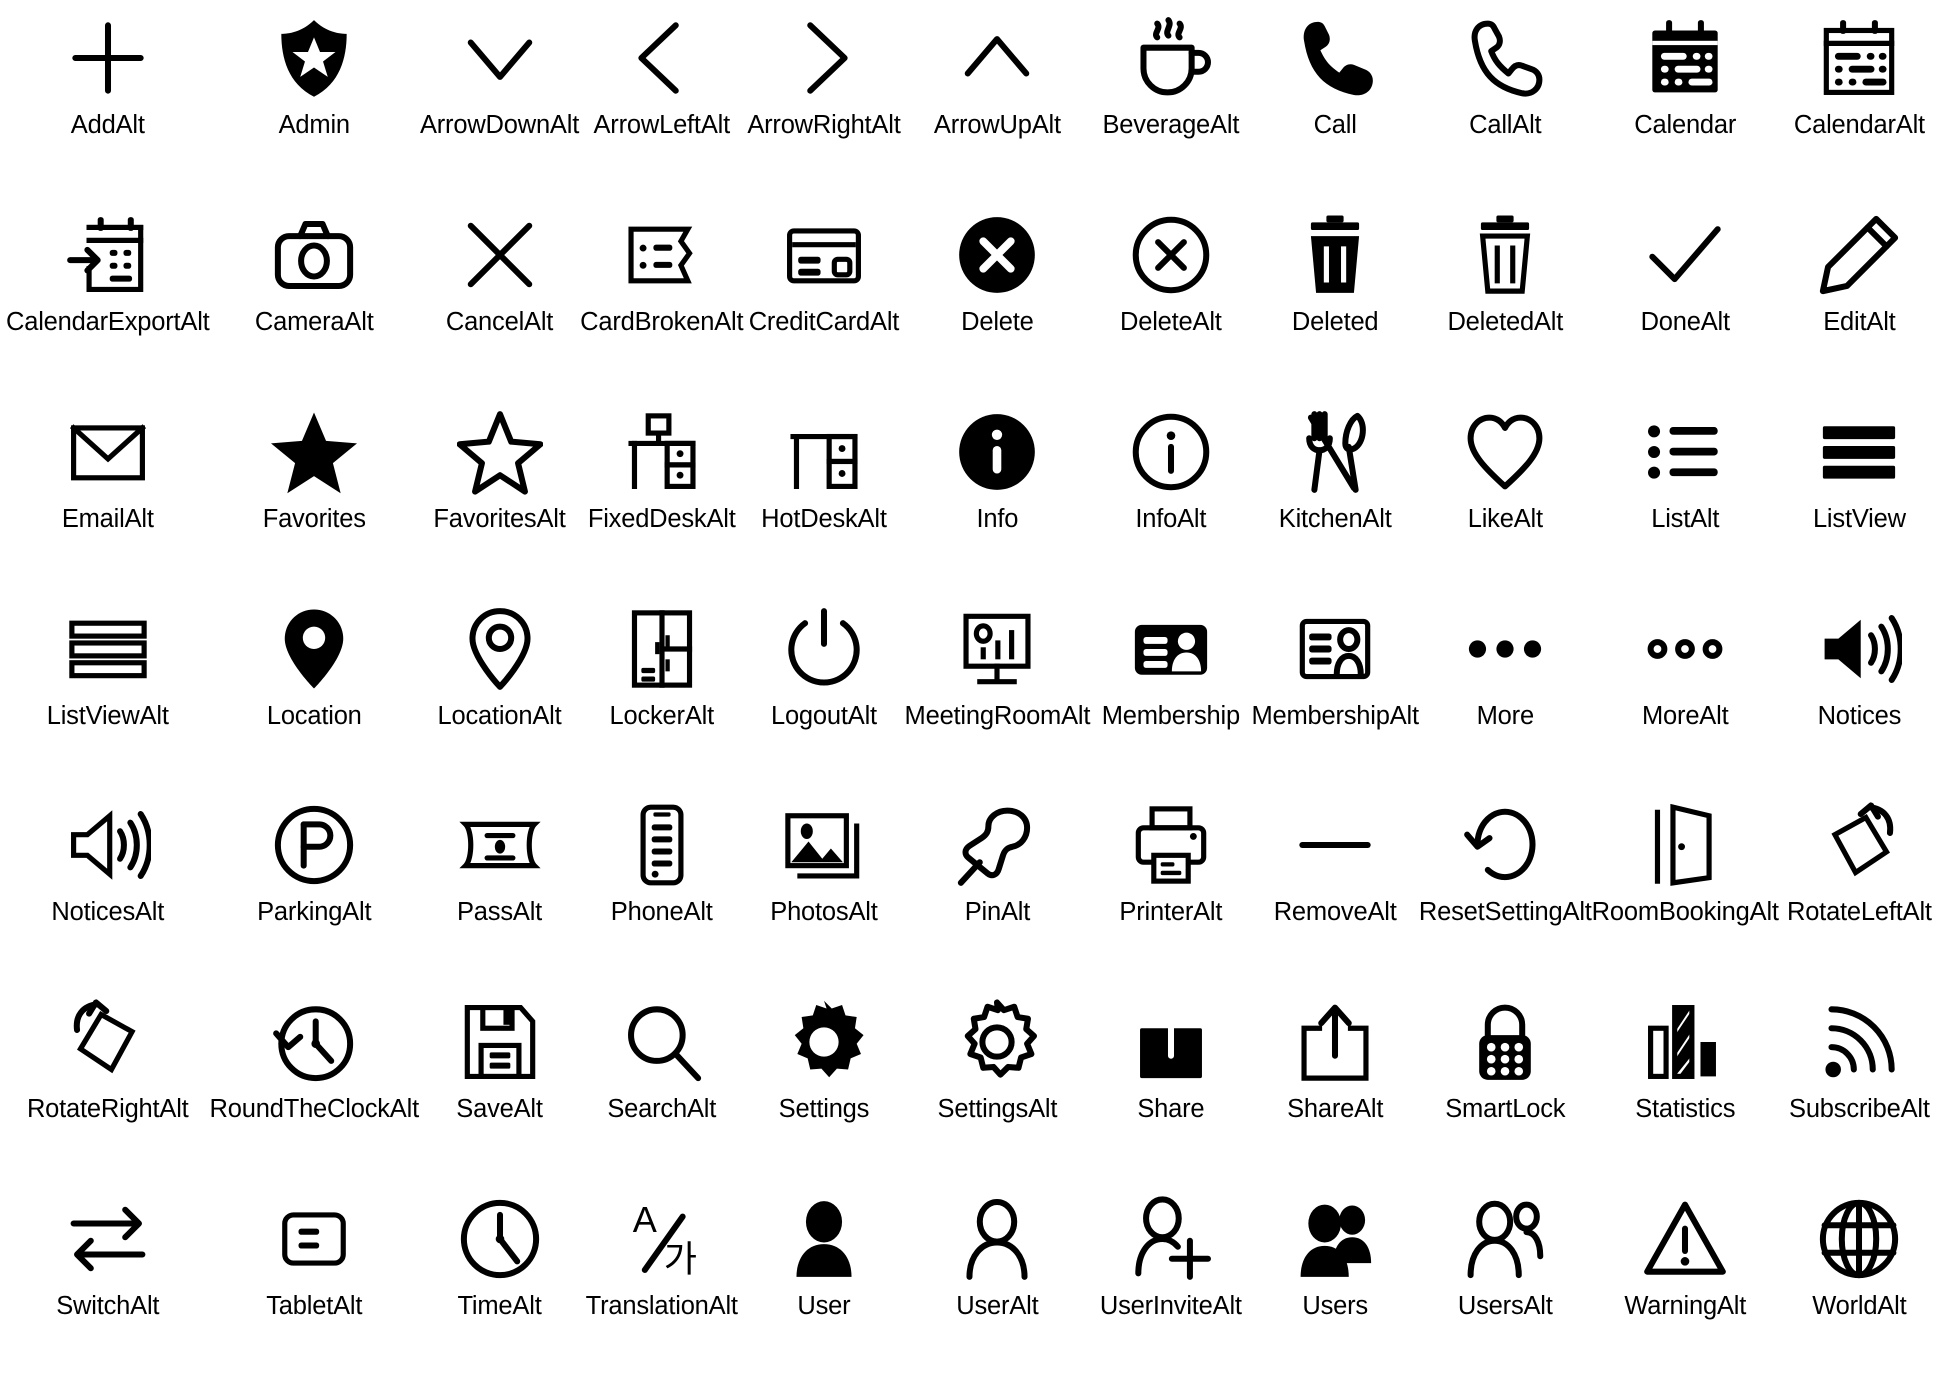 The image size is (1946, 1388). What do you see at coordinates (824, 1239) in the screenshot?
I see `user-filled-icon` at bounding box center [824, 1239].